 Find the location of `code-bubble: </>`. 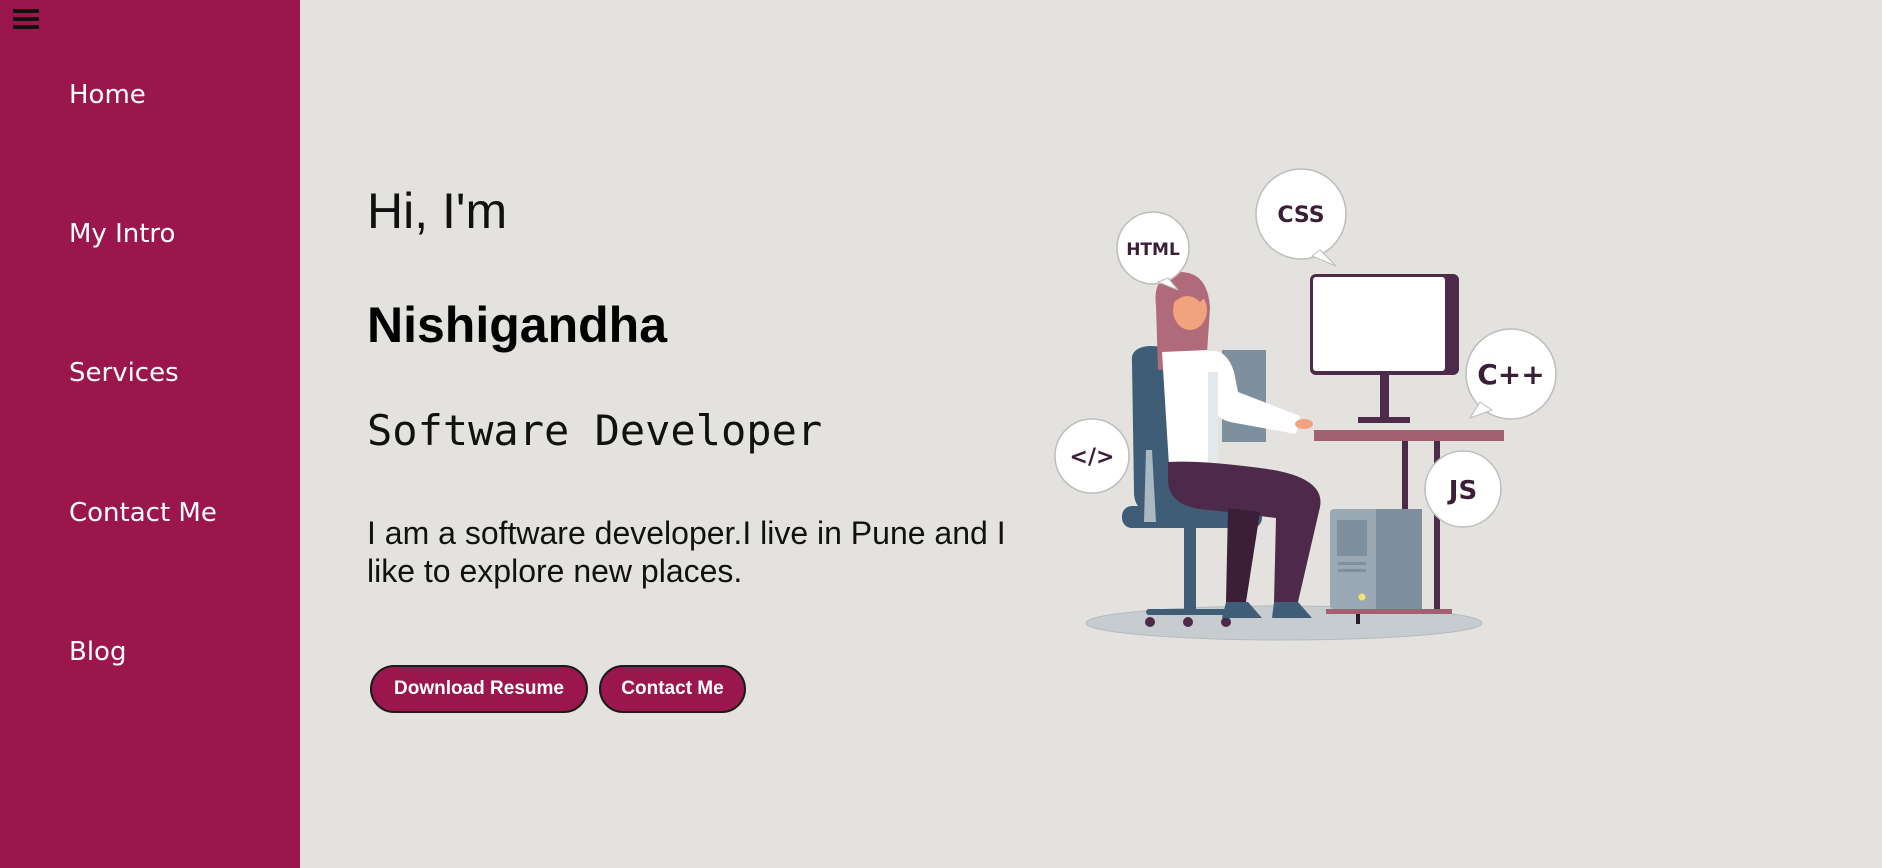

code-bubble: </> is located at coordinates (1092, 456).